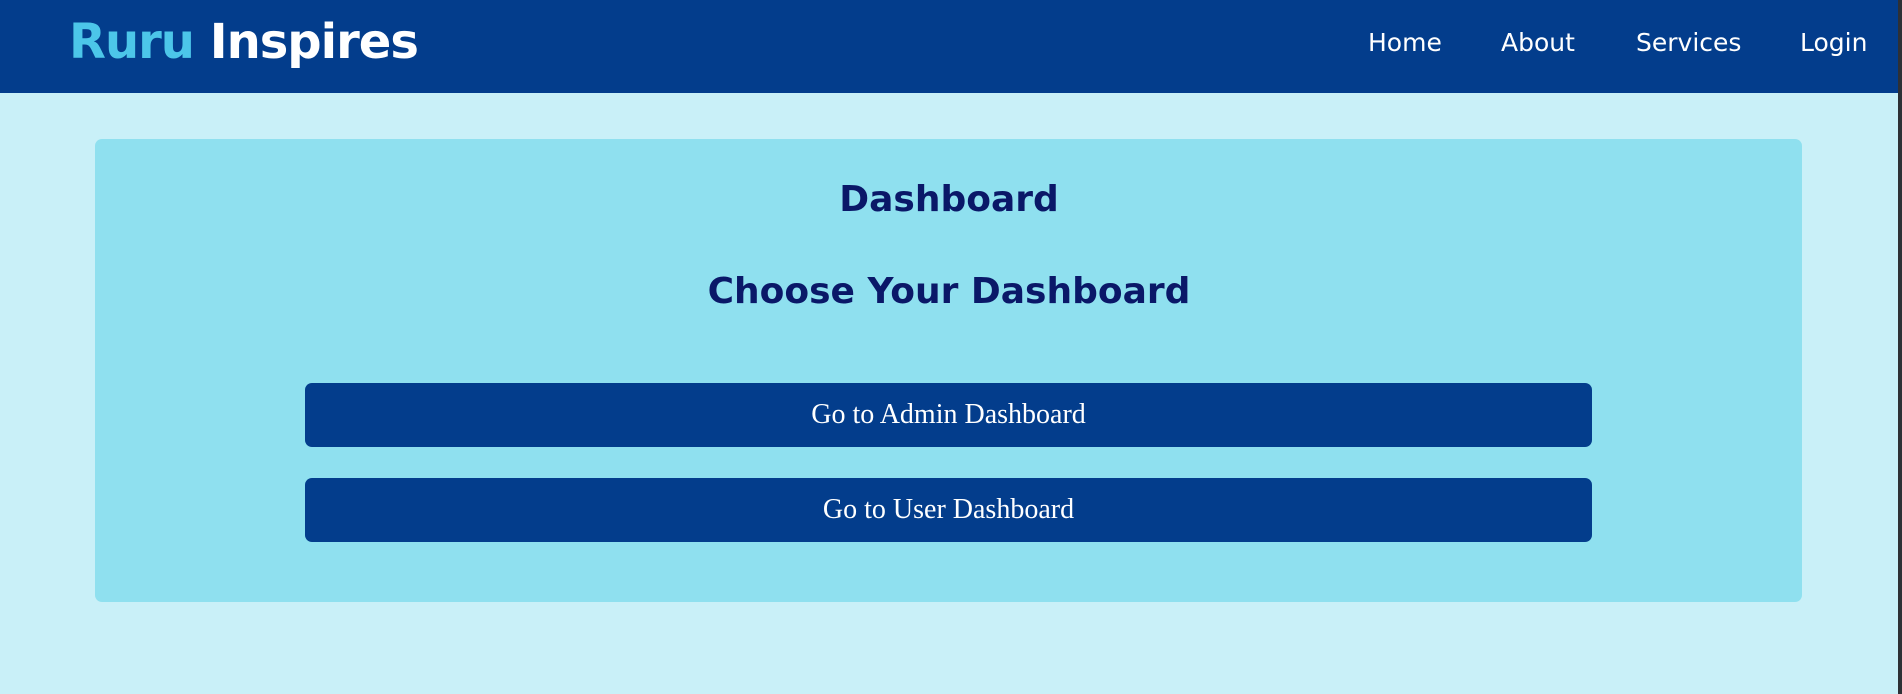 This screenshot has height=694, width=1902. I want to click on brand-name-part1: Ruru, so click(132, 42).